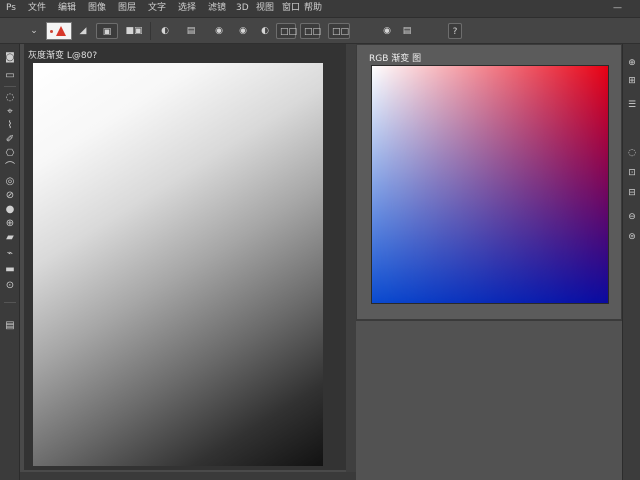 This screenshot has height=480, width=640. I want to click on options-bar: ⌄ ◢ ▣ ■▣ ◐ ▤ ◉ ◉ ◐ □□ □□ □□ ◉ ▤ ?, so click(320, 31).